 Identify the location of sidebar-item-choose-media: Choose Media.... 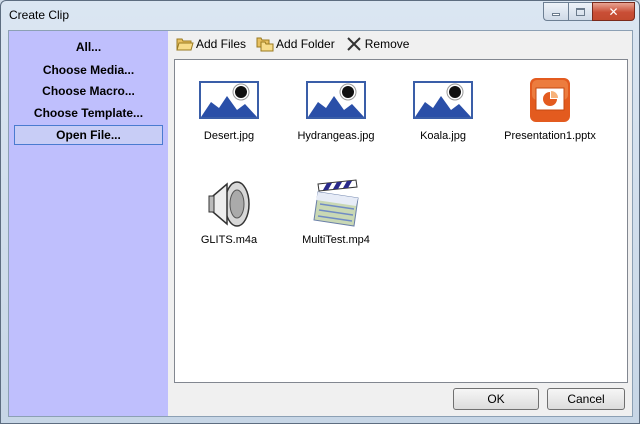
(88, 70).